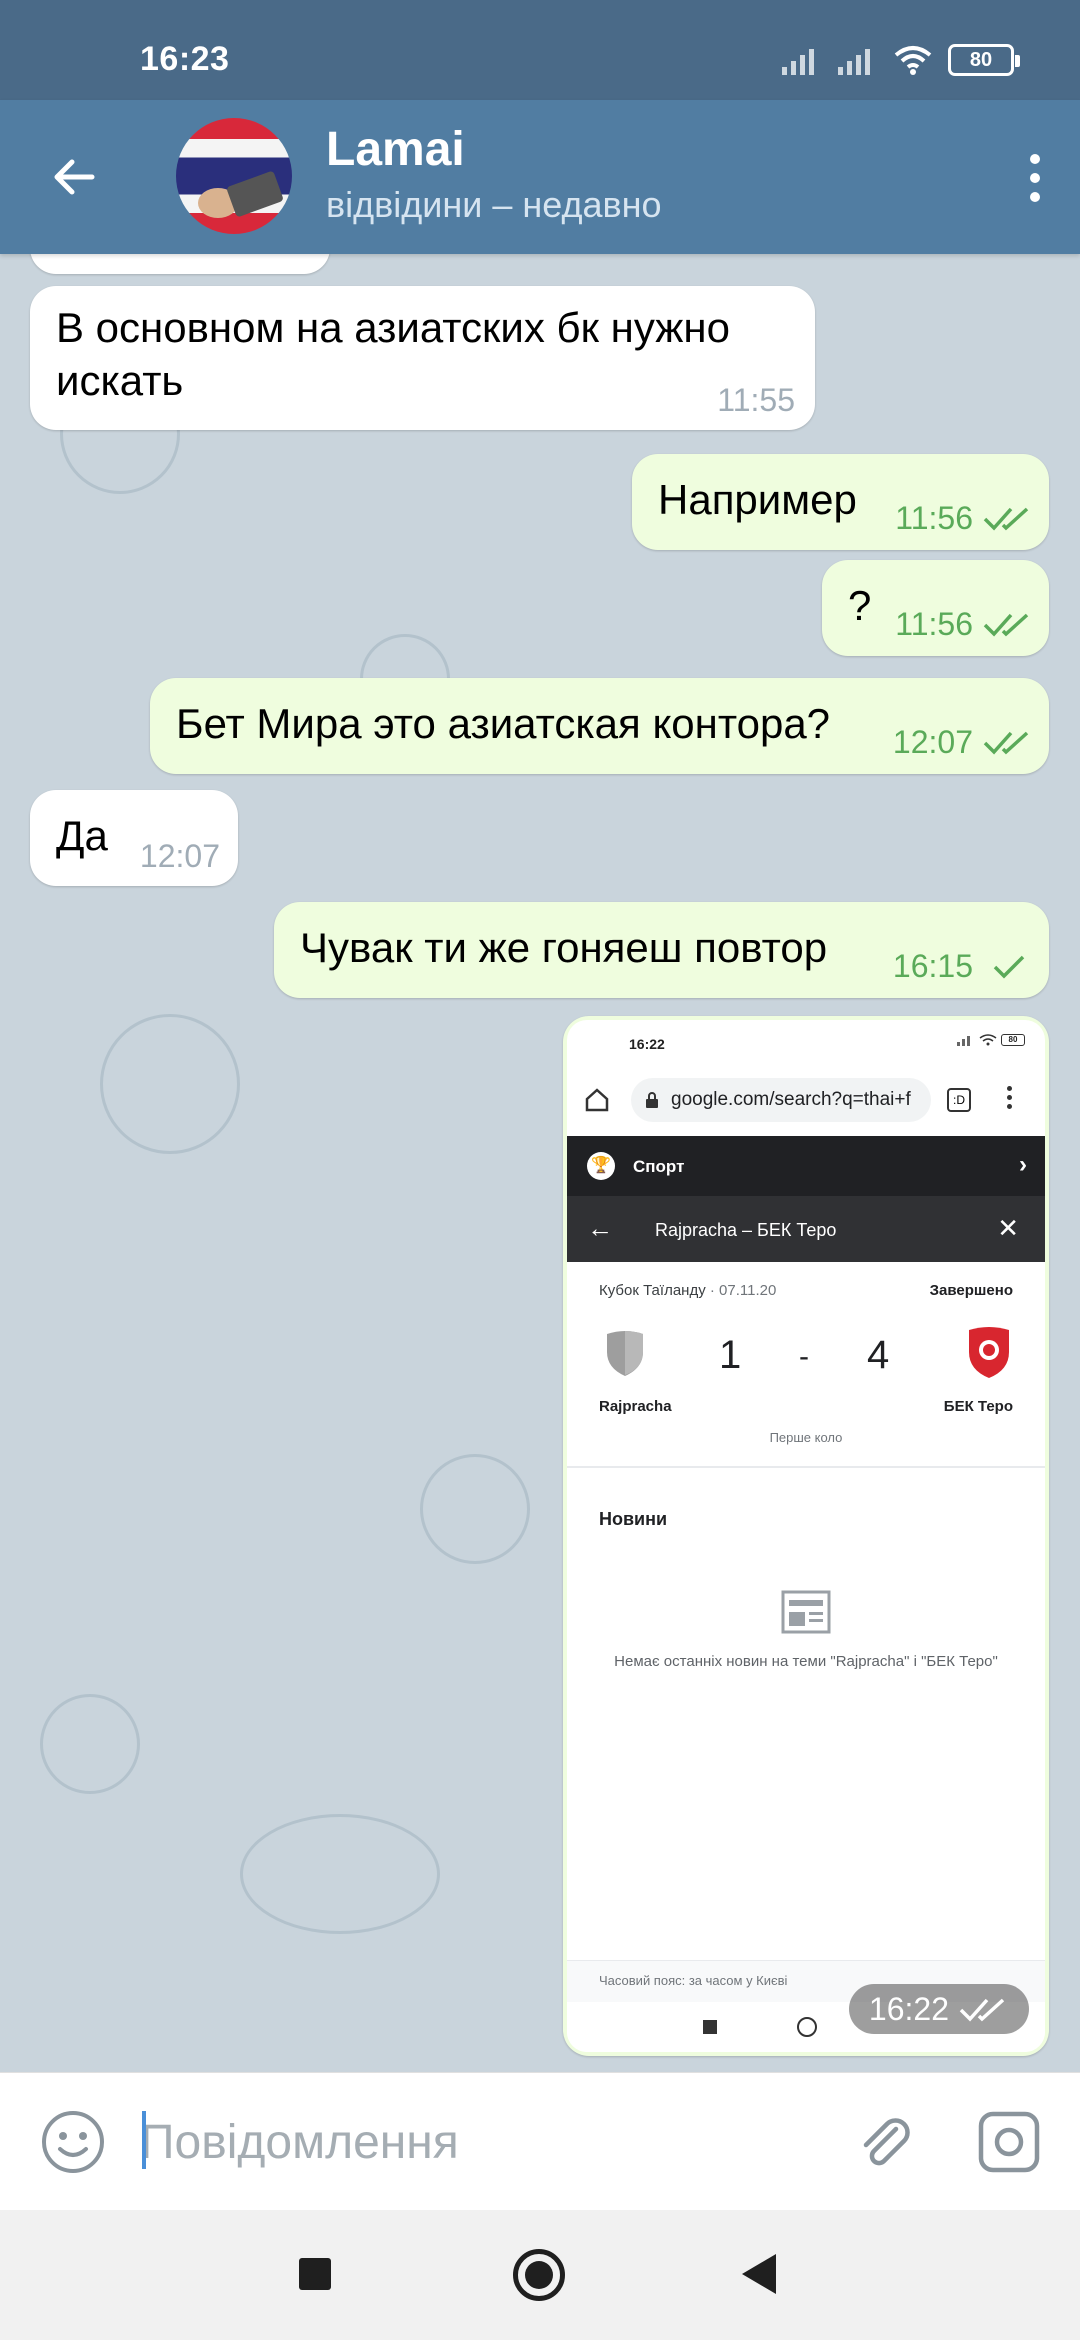 Image resolution: width=1080 pixels, height=2340 pixels. I want to click on camera-icon, so click(1009, 2142).